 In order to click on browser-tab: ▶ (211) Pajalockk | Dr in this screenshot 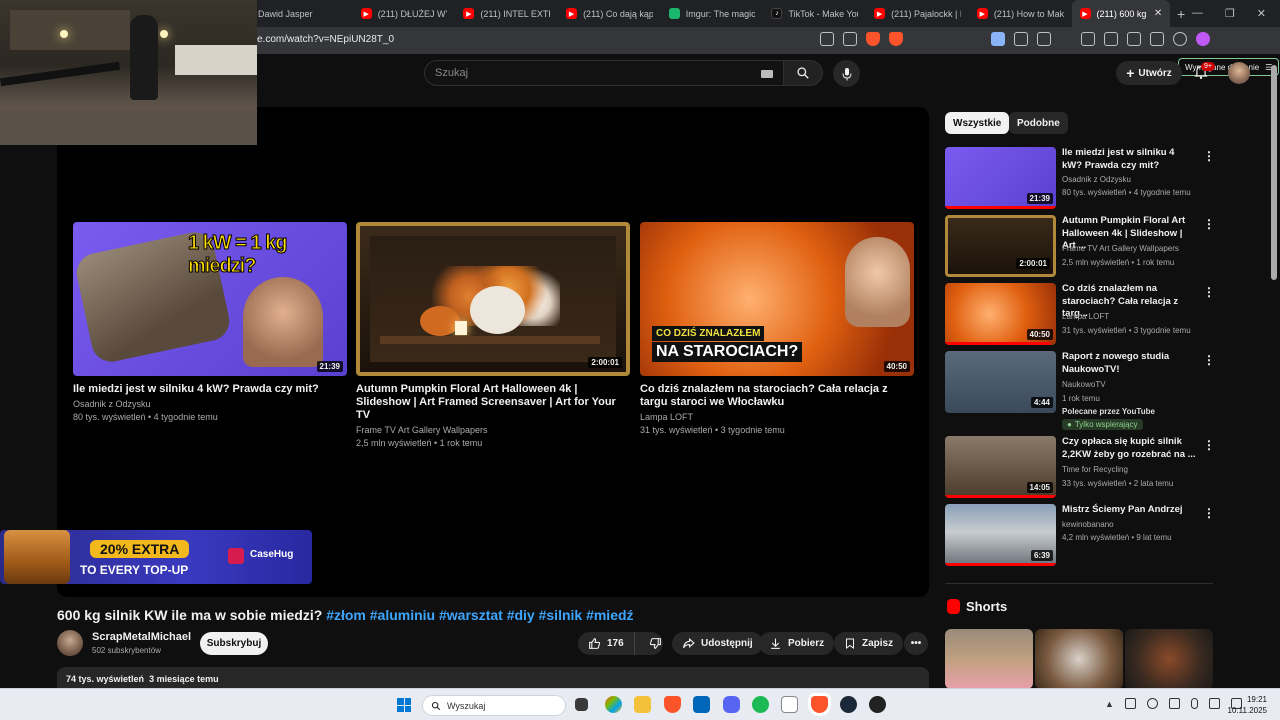, I will do `click(917, 13)`.